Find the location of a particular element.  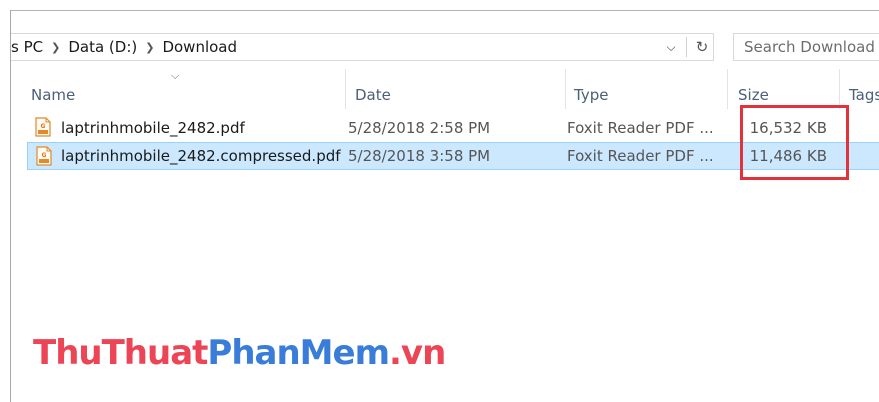

refresh-icon: ↻ is located at coordinates (702, 47).